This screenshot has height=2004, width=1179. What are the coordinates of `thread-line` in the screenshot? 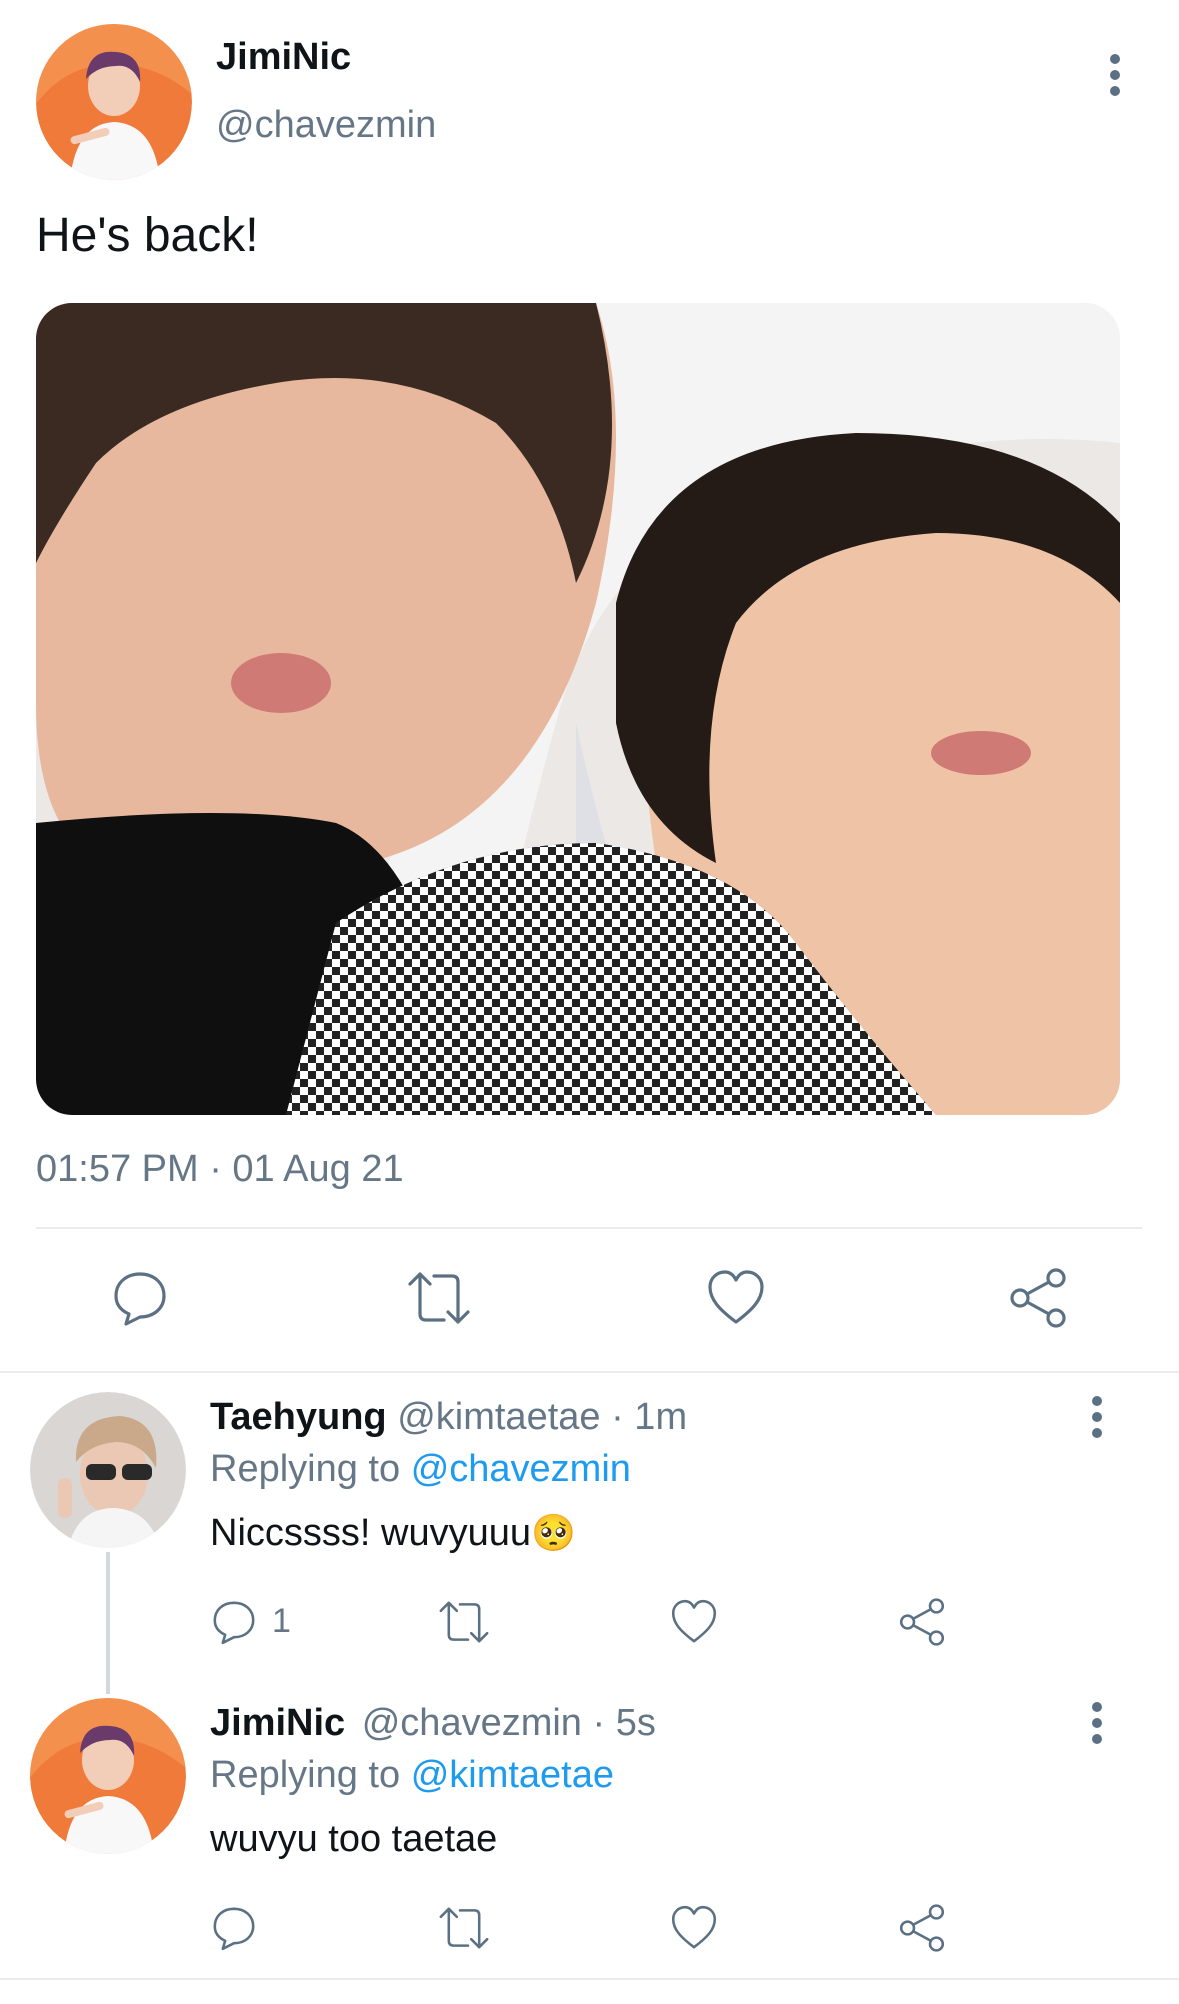 It's located at (108, 1623).